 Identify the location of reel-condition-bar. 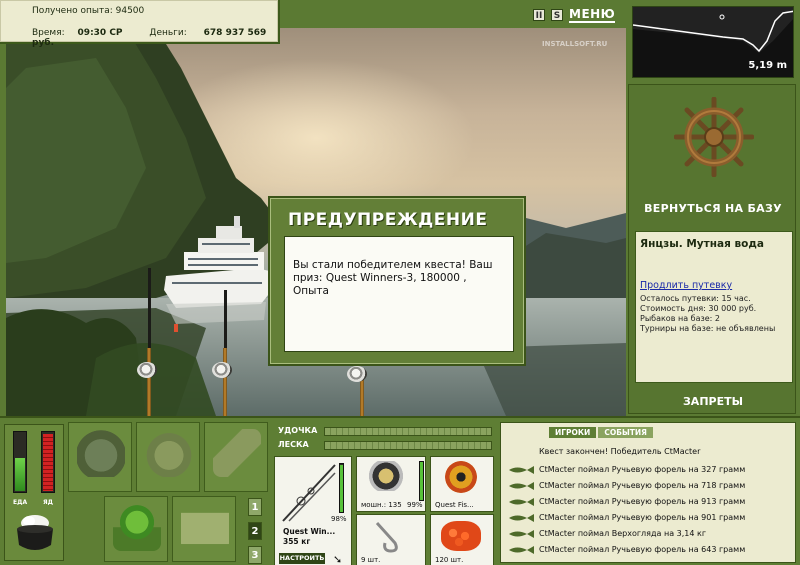
(421, 481).